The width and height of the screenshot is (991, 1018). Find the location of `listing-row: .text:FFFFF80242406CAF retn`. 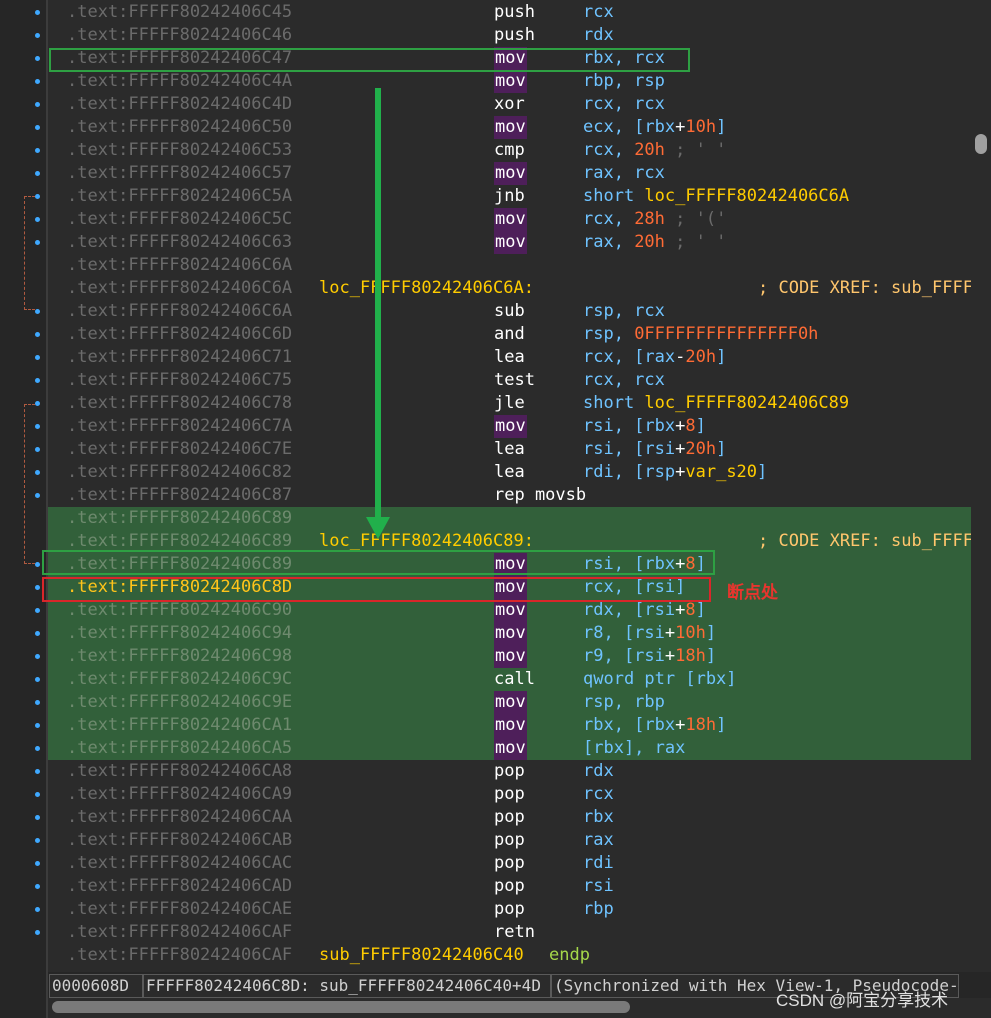

listing-row: .text:FFFFF80242406CAF retn is located at coordinates (509, 932).